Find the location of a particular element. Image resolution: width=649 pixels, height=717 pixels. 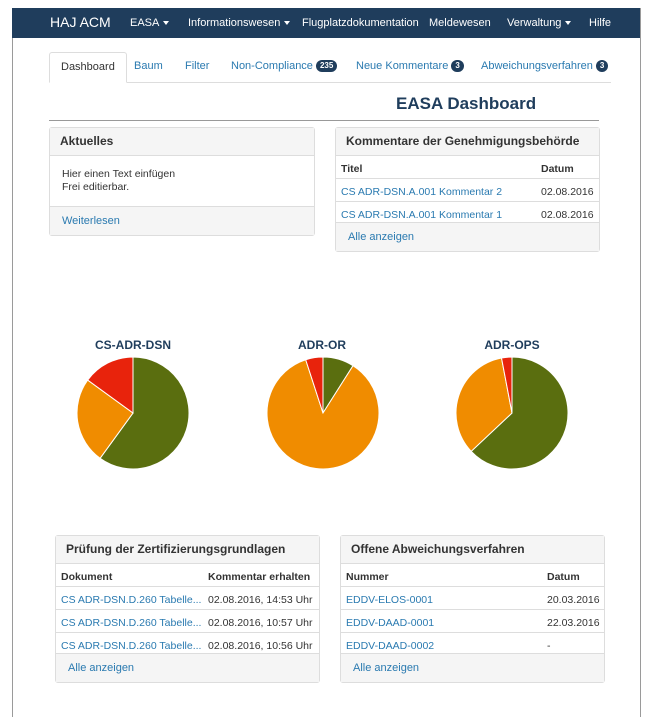

table-header: Titel Datum is located at coordinates (467, 167).